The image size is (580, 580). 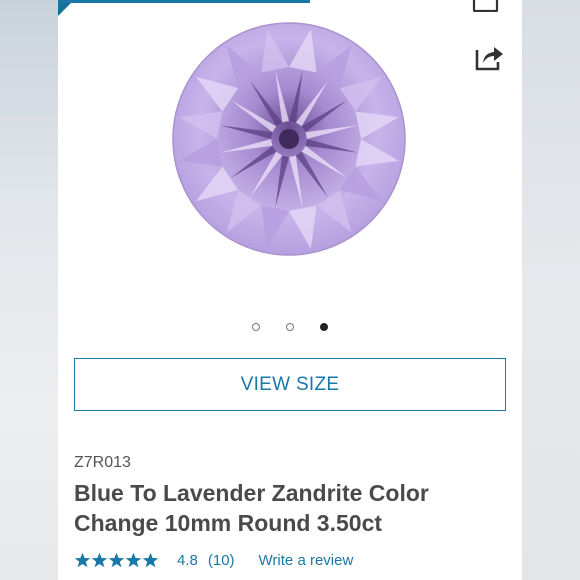 What do you see at coordinates (29, 290) in the screenshot?
I see `background-left` at bounding box center [29, 290].